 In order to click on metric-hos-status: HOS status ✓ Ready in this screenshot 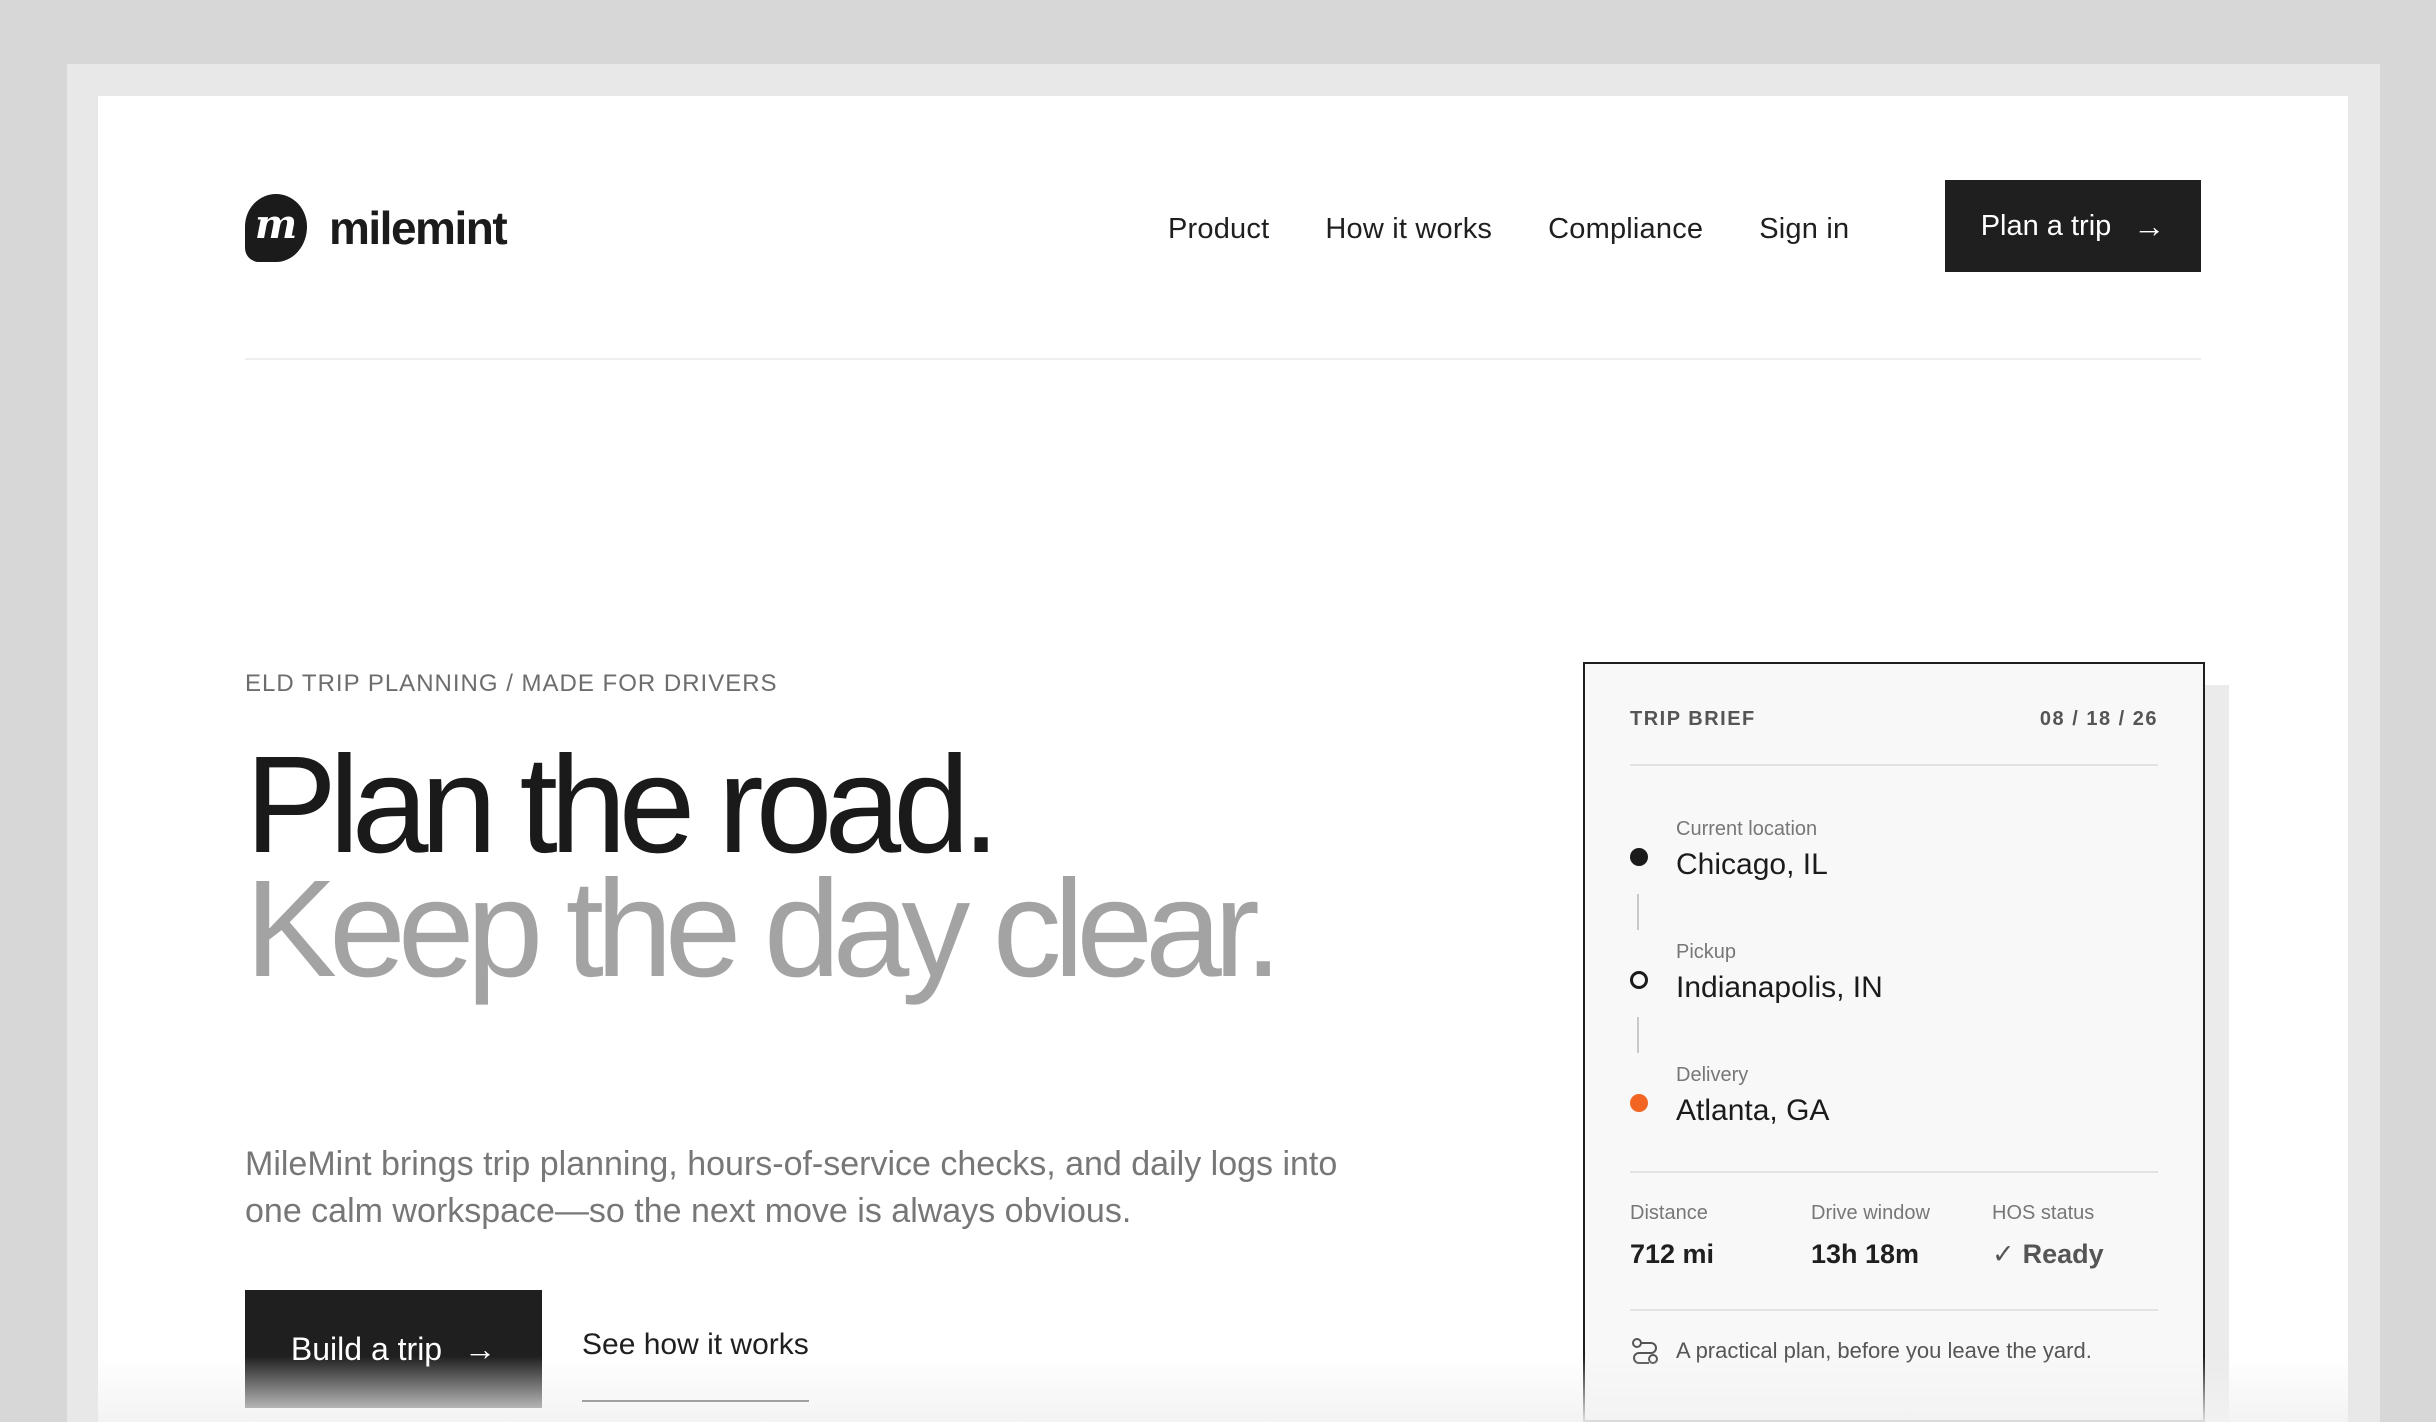, I will do `click(2048, 1236)`.